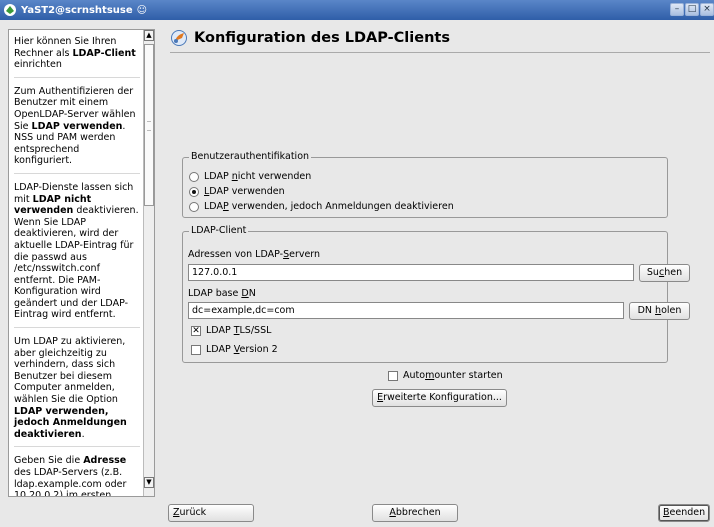 The height and width of the screenshot is (527, 714). What do you see at coordinates (692, 9) in the screenshot?
I see `maximize-button: □` at bounding box center [692, 9].